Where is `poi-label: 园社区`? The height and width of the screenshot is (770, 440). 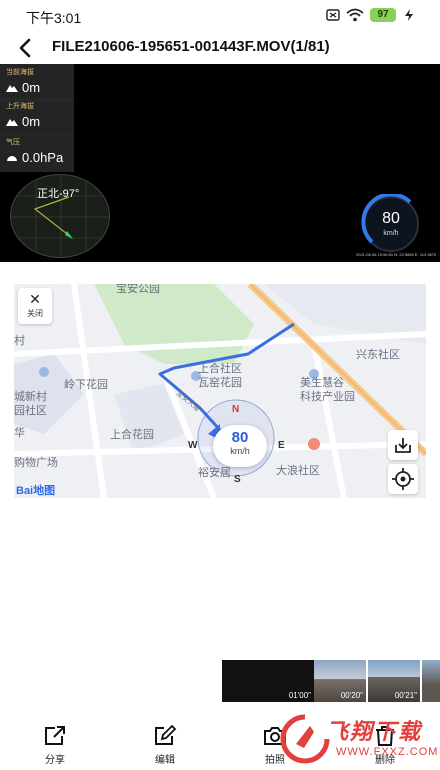 poi-label: 园社区 is located at coordinates (30, 411).